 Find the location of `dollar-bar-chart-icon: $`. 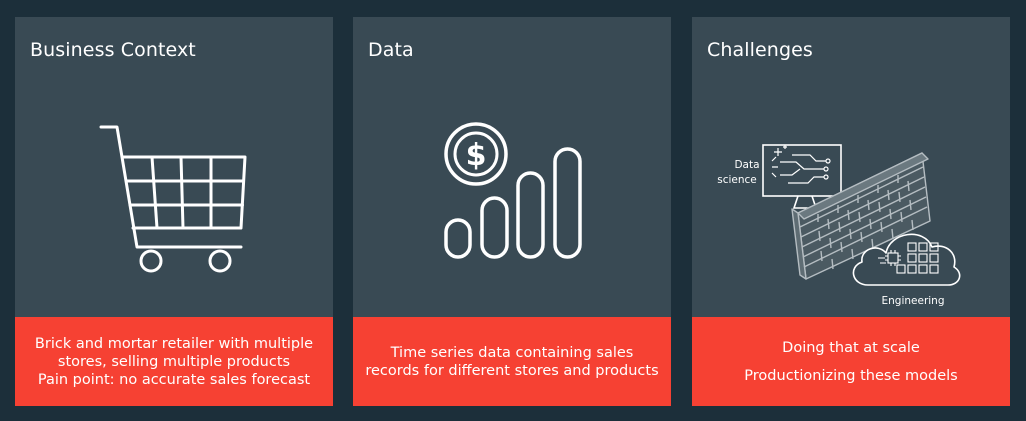

dollar-bar-chart-icon: $ is located at coordinates (513, 190).